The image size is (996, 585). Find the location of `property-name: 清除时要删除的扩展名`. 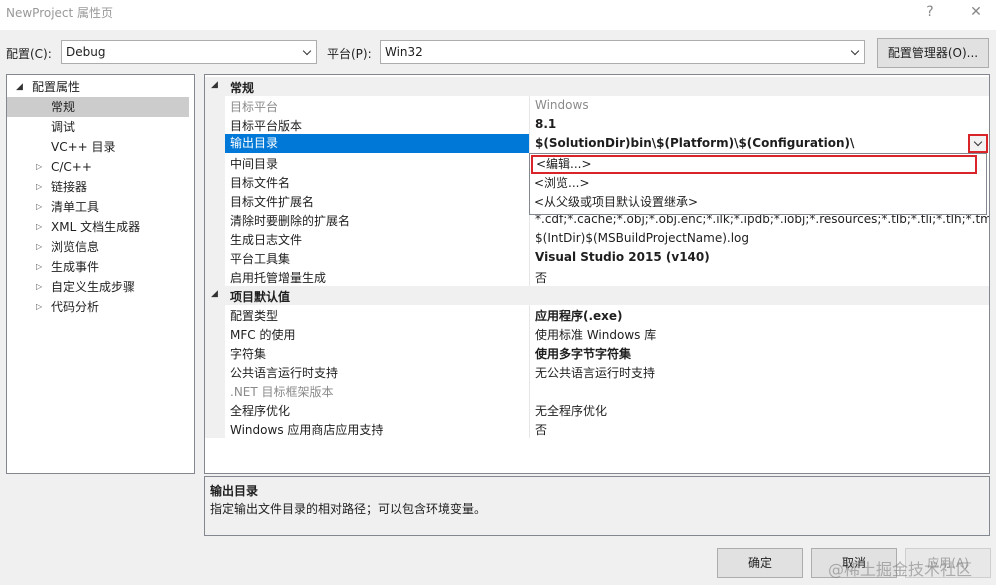

property-name: 清除时要删除的扩展名 is located at coordinates (290, 221).